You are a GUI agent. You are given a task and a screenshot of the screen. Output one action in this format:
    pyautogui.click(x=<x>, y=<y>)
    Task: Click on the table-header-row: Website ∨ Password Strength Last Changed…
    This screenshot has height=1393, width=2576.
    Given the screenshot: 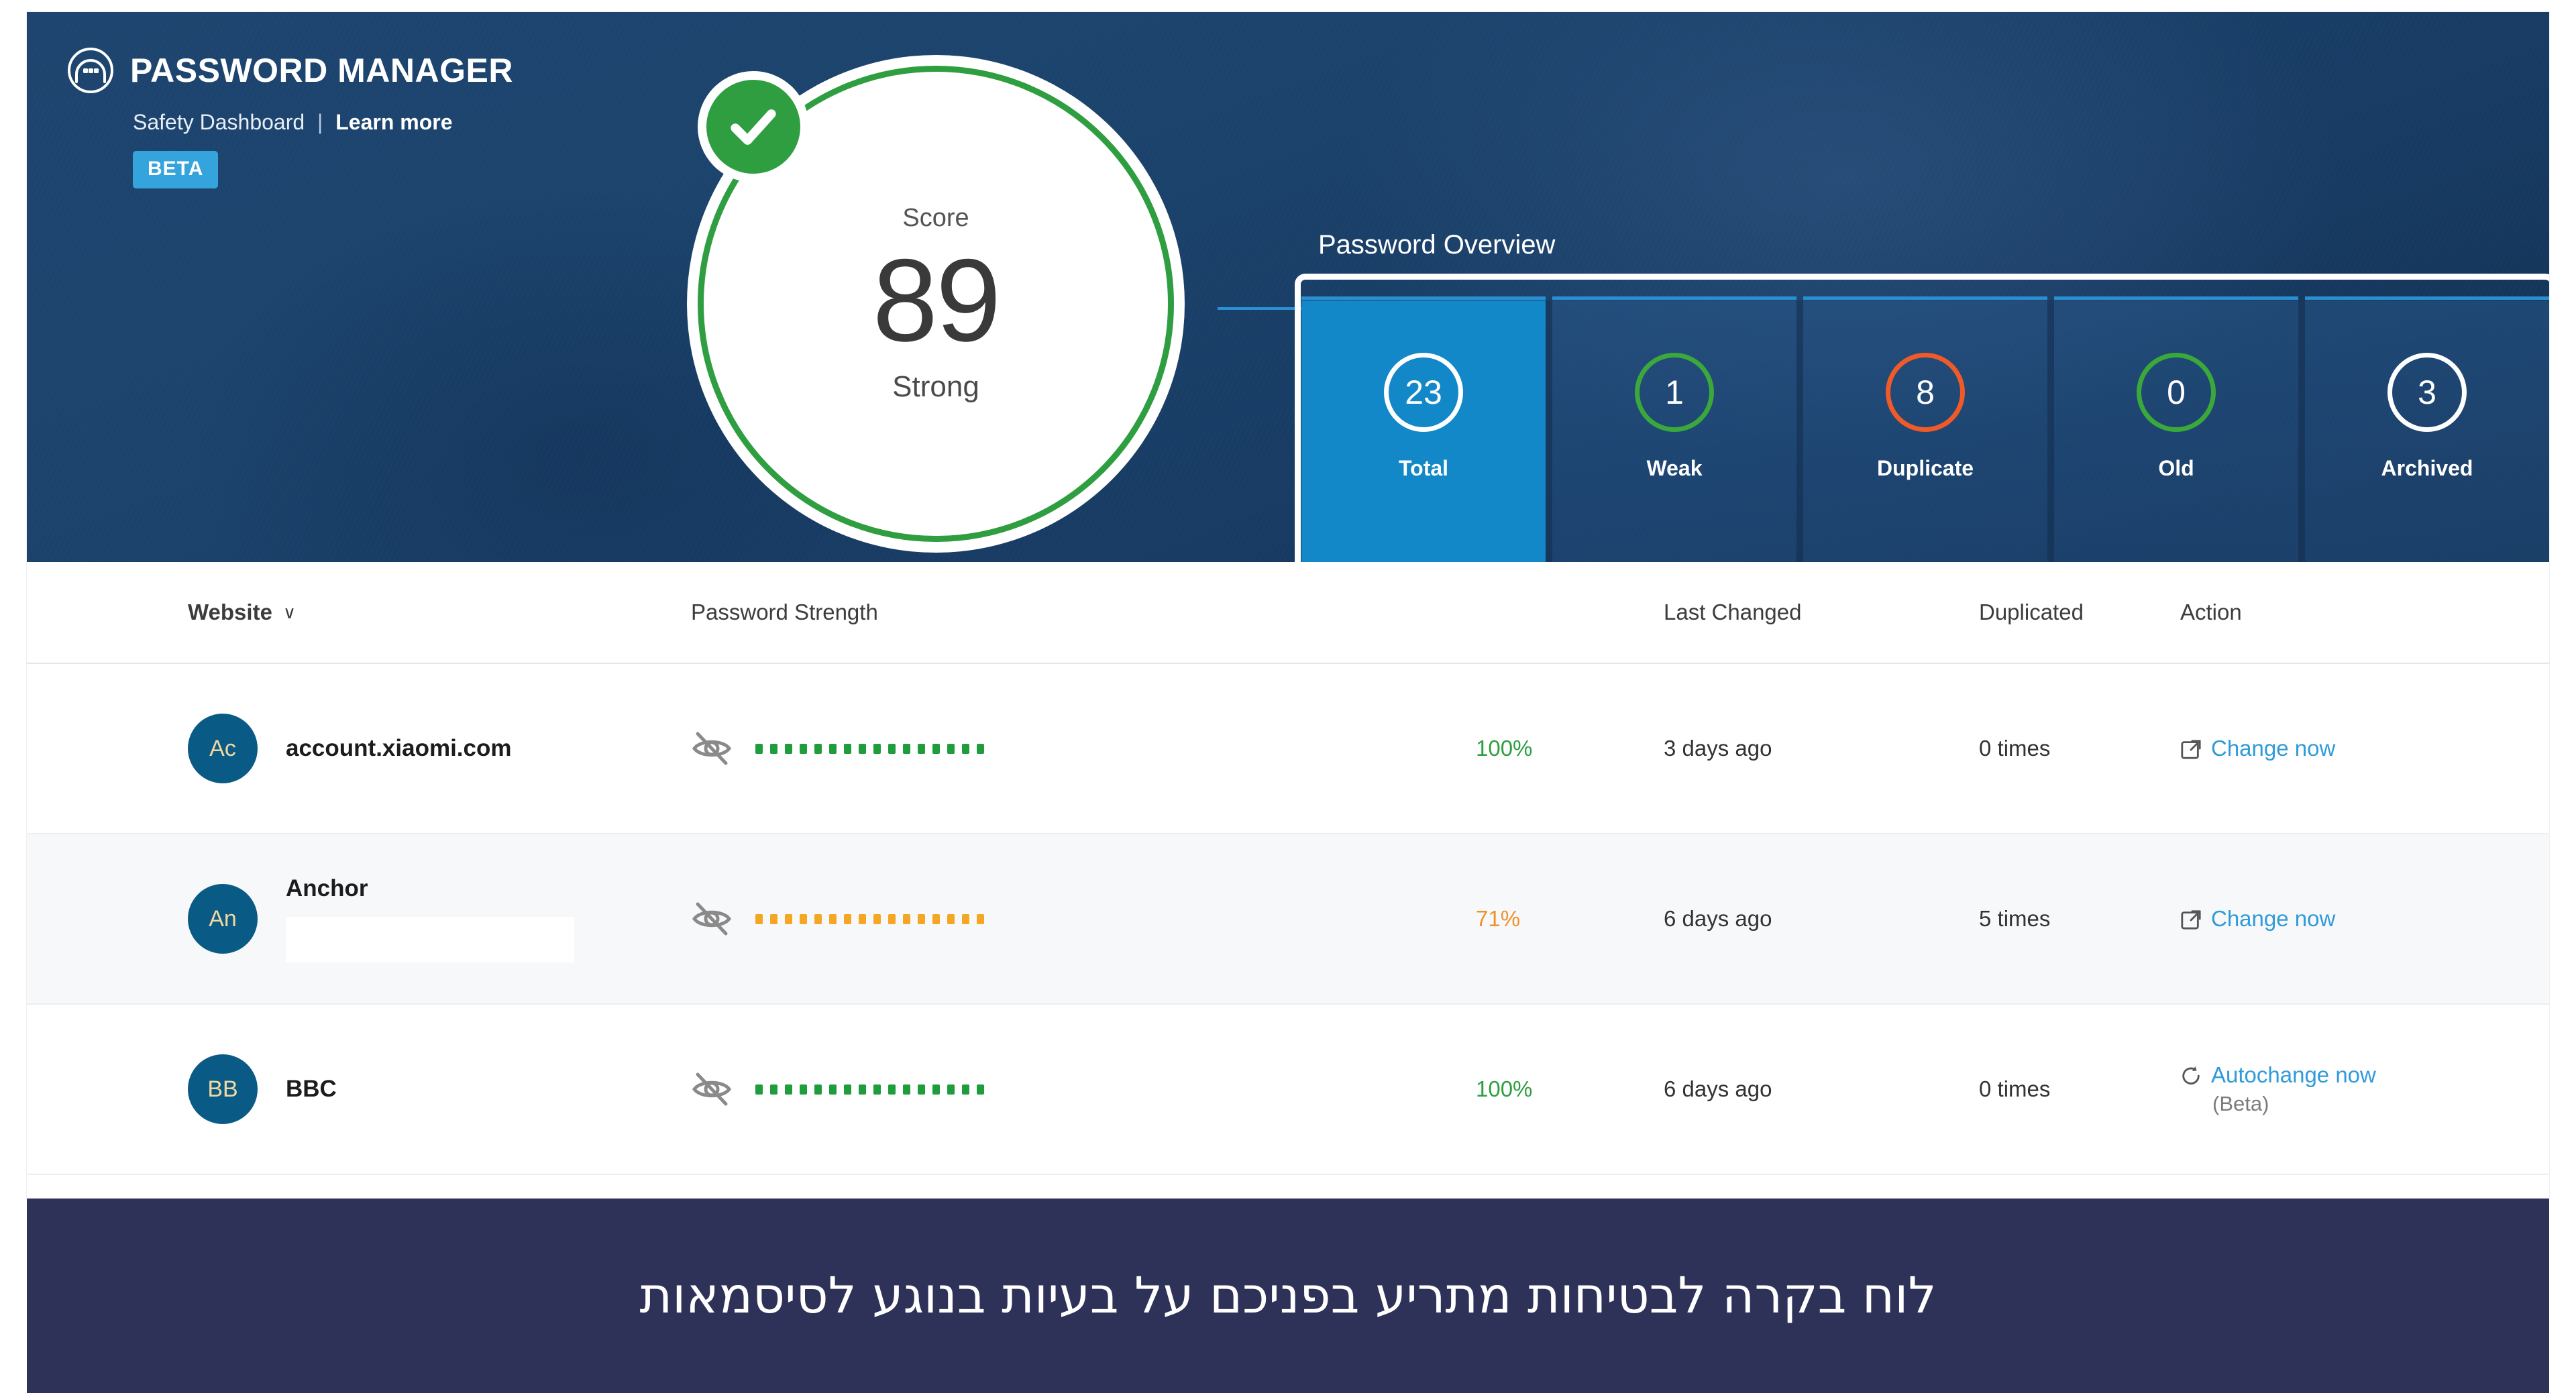 What is the action you would take?
    pyautogui.click(x=1288, y=613)
    